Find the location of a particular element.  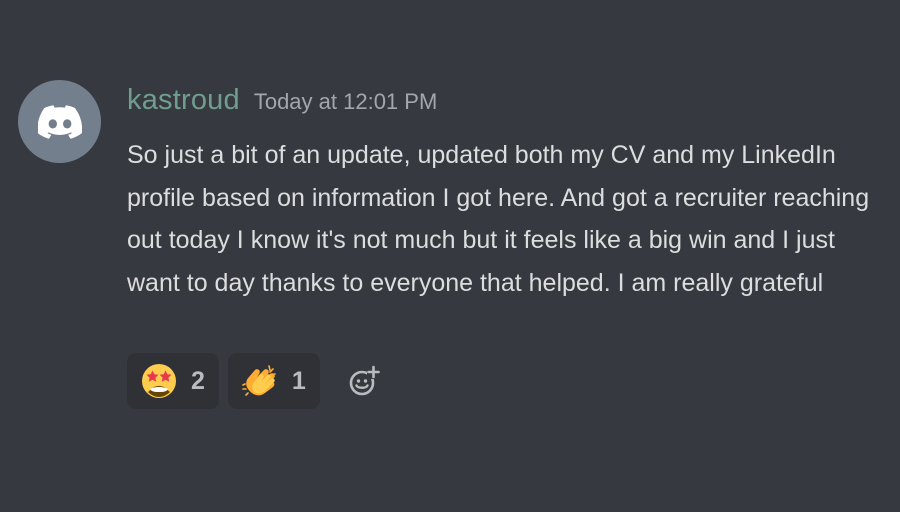

star-struck-emoji-icon is located at coordinates (159, 381).